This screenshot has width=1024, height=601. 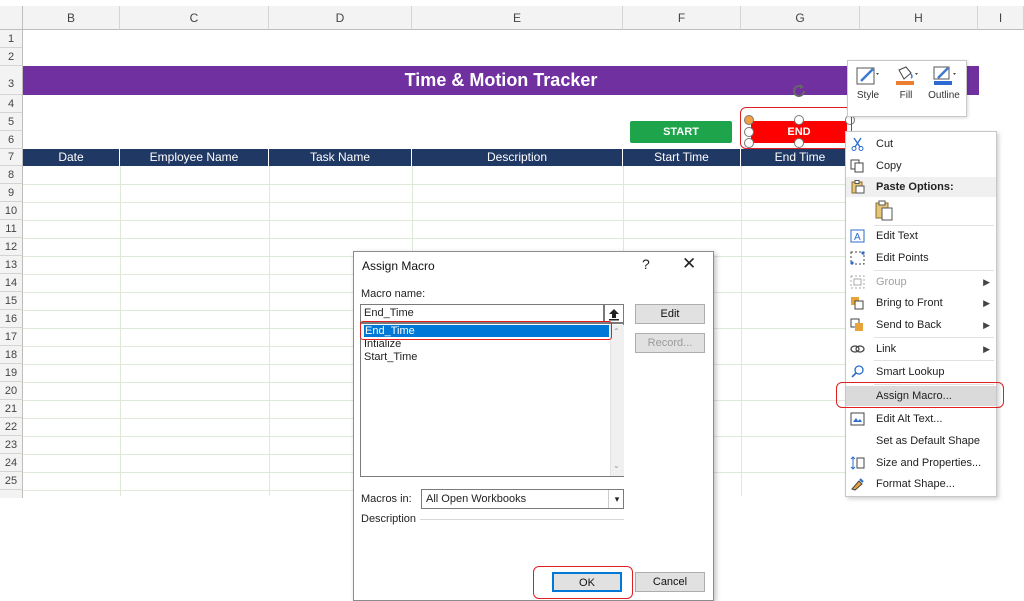 I want to click on chevron-down-icon: ▾, so click(x=616, y=499).